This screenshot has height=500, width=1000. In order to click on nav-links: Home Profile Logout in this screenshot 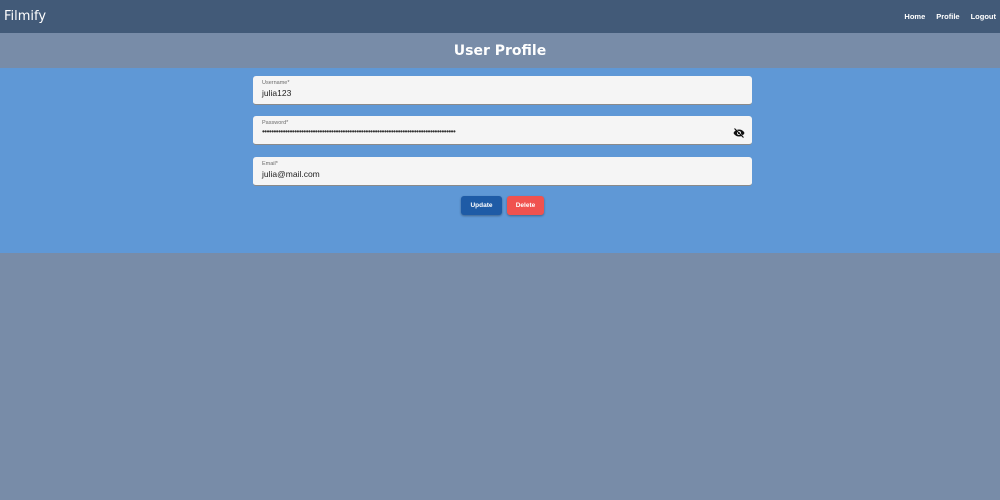, I will do `click(950, 16)`.